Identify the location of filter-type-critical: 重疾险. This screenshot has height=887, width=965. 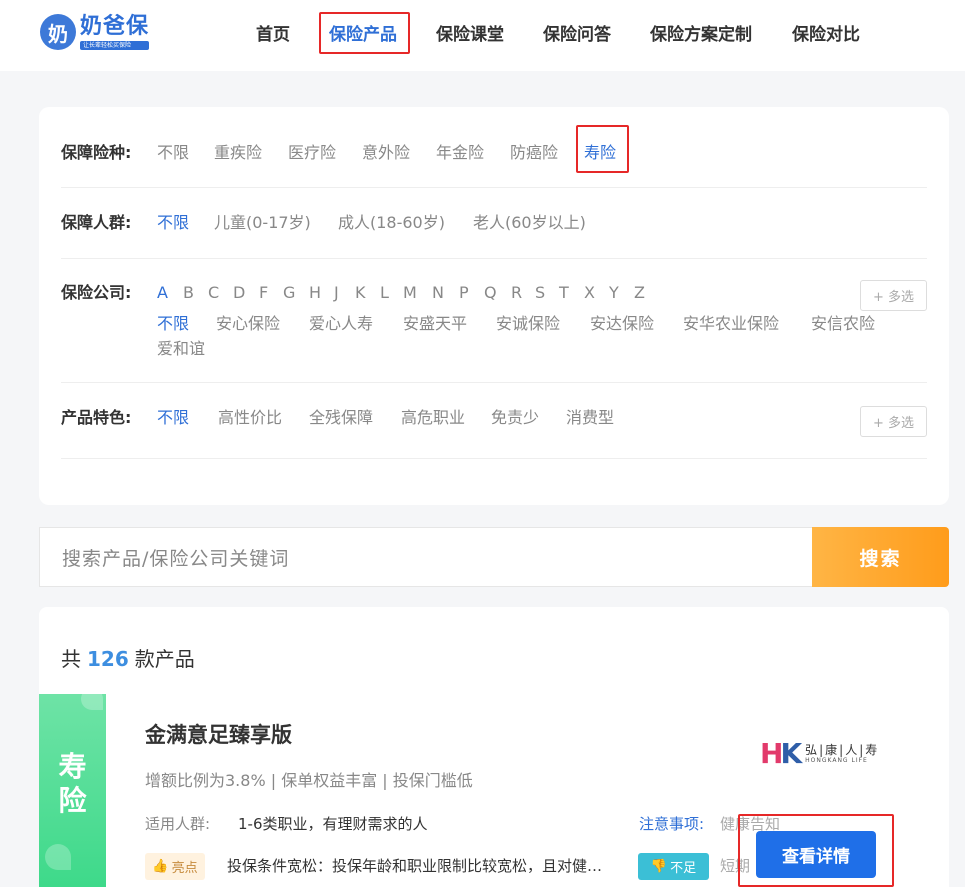
(238, 153).